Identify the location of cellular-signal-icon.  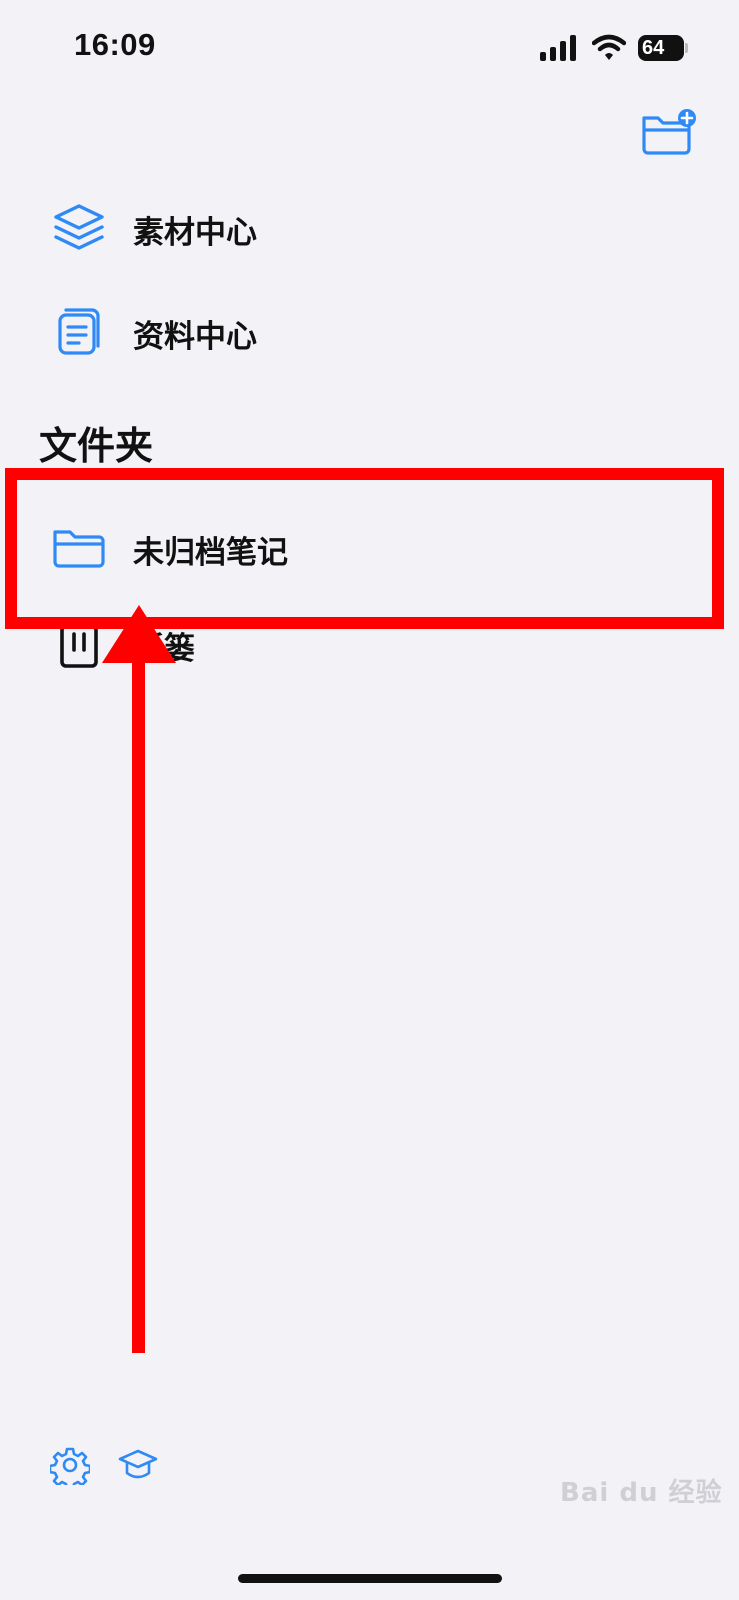
(559, 48).